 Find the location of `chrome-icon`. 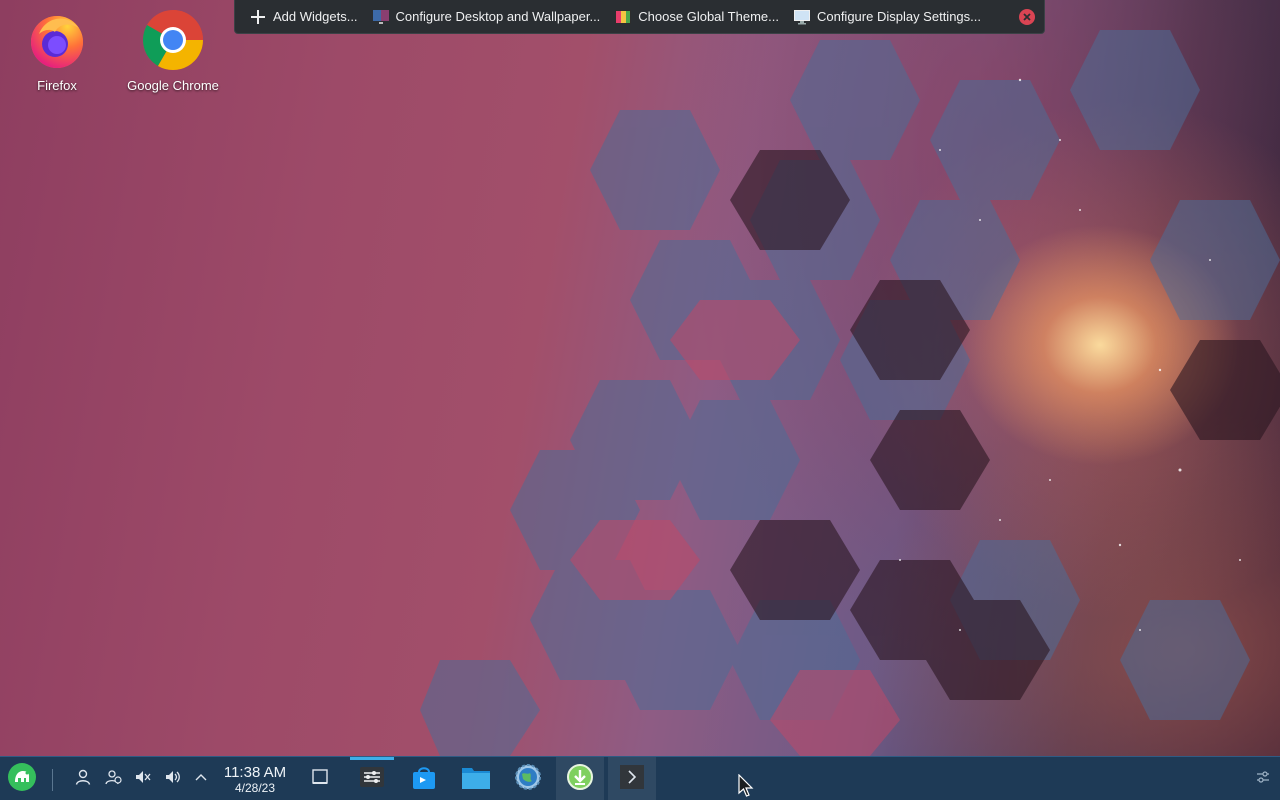

chrome-icon is located at coordinates (173, 40).